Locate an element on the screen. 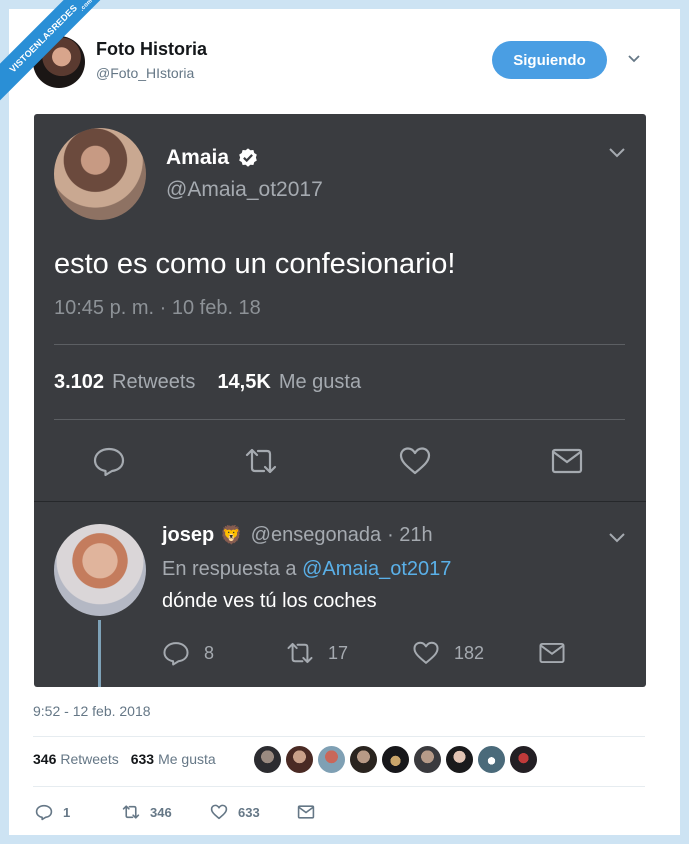 Image resolution: width=689 pixels, height=844 pixels. likes-stat: 633 Me gusta is located at coordinates (173, 759).